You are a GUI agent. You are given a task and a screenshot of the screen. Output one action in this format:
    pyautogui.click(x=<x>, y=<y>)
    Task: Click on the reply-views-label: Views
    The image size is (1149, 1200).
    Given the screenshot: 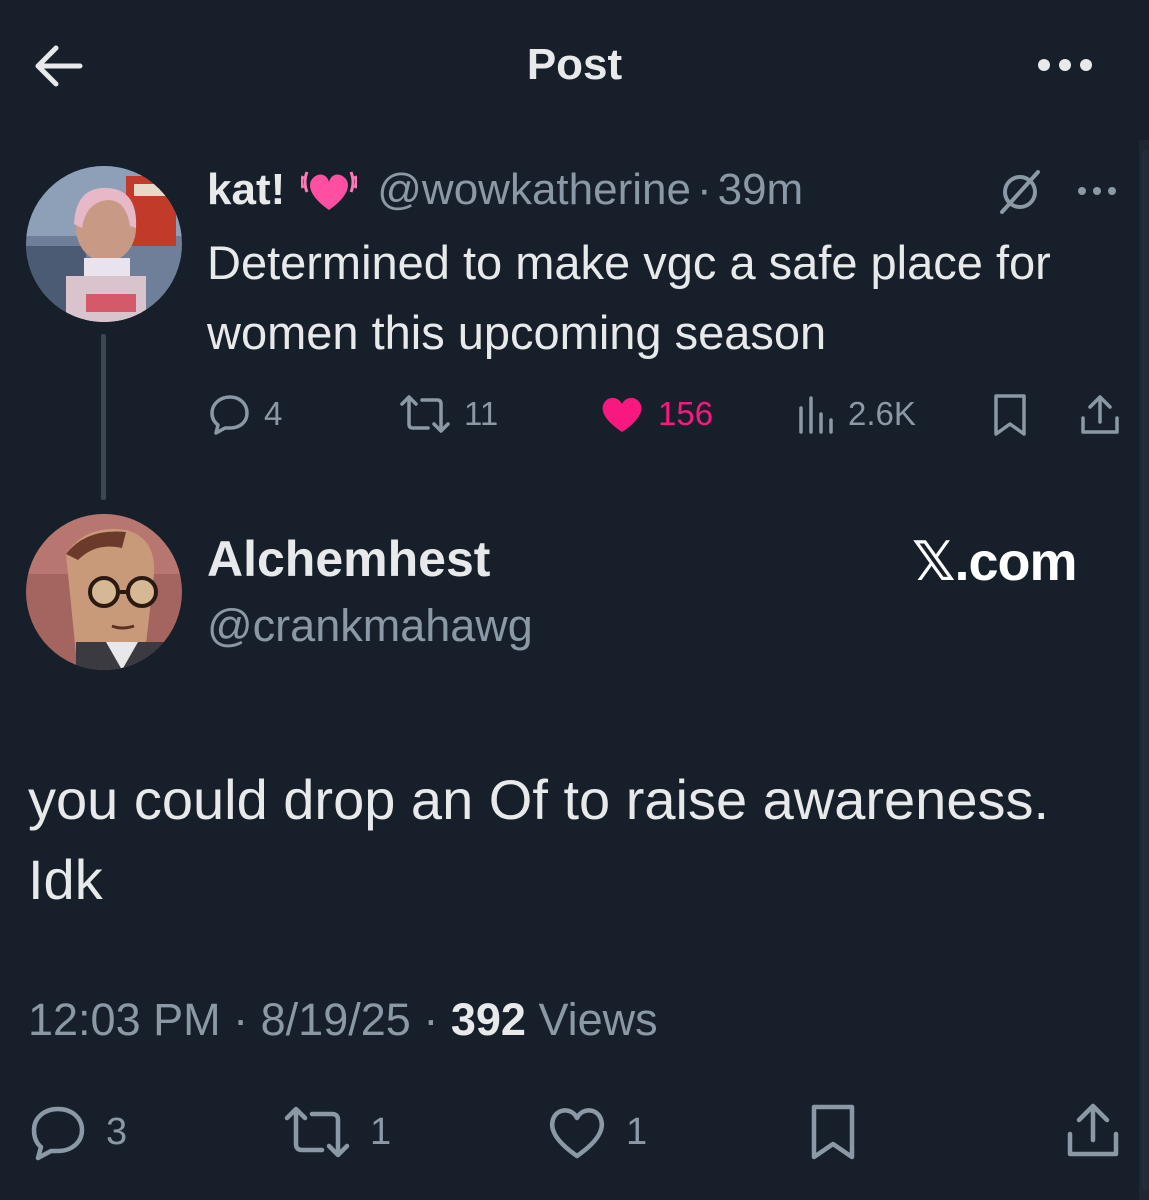 What is the action you would take?
    pyautogui.click(x=598, y=1019)
    